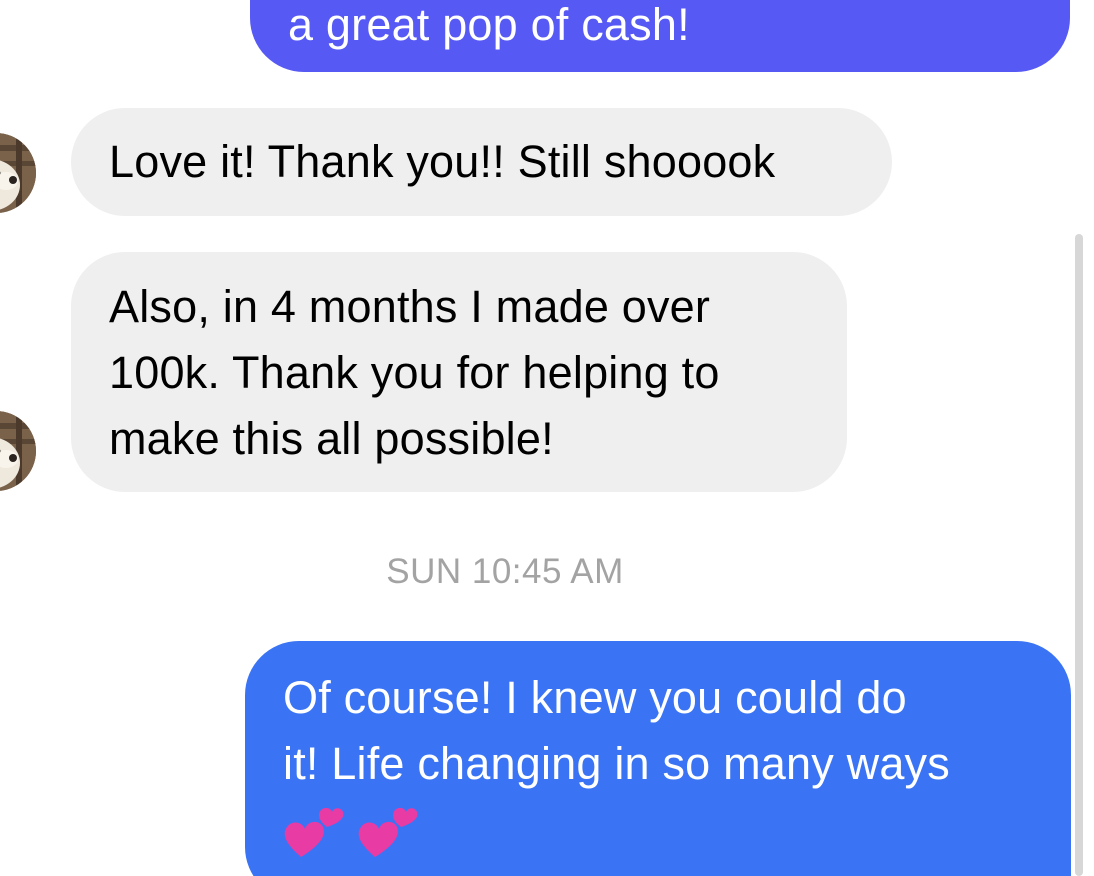  I want to click on emoji-row, so click(658, 831).